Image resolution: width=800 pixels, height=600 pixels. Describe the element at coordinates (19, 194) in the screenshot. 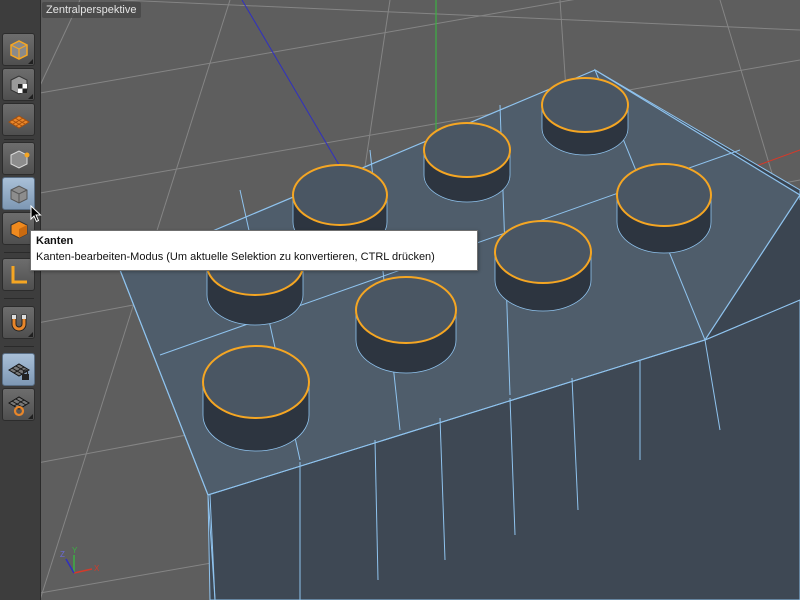

I see `edges-mode-icon` at that location.